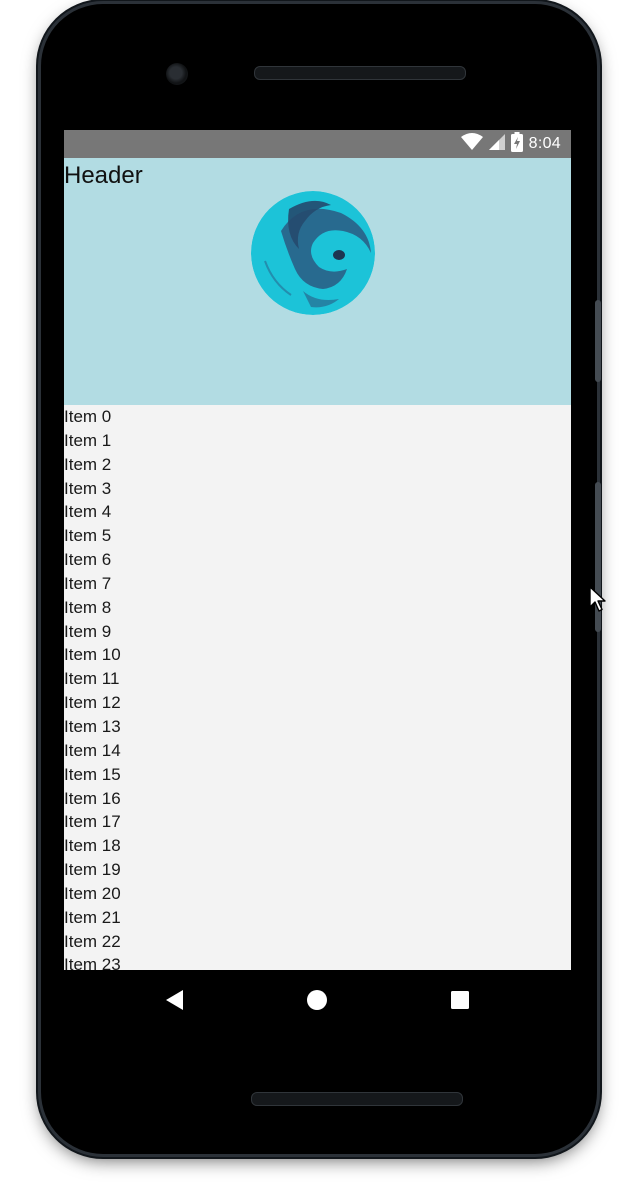 The width and height of the screenshot is (640, 1184). I want to click on front-camera, so click(177, 74).